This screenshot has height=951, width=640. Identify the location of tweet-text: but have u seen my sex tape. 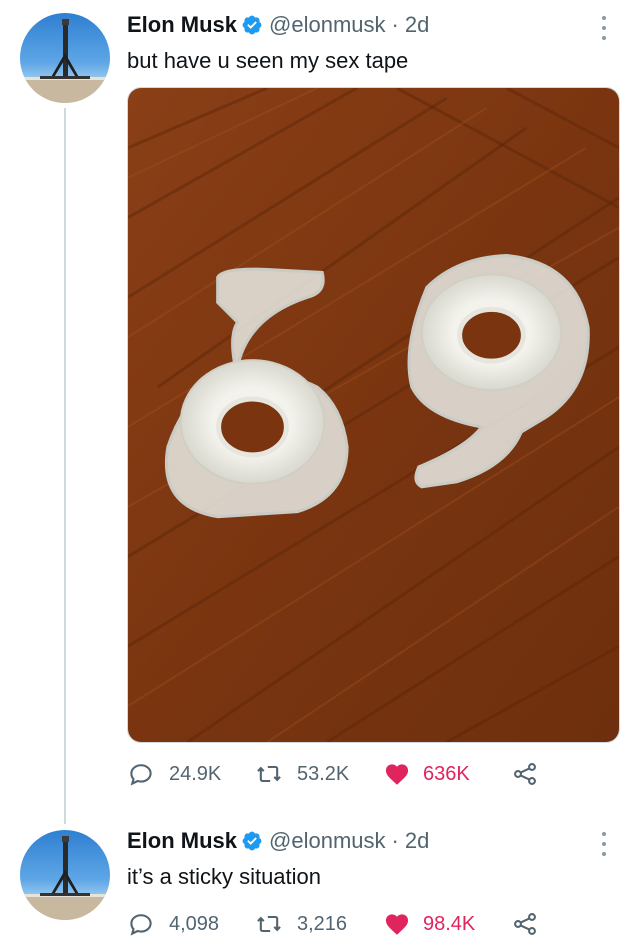
(268, 60).